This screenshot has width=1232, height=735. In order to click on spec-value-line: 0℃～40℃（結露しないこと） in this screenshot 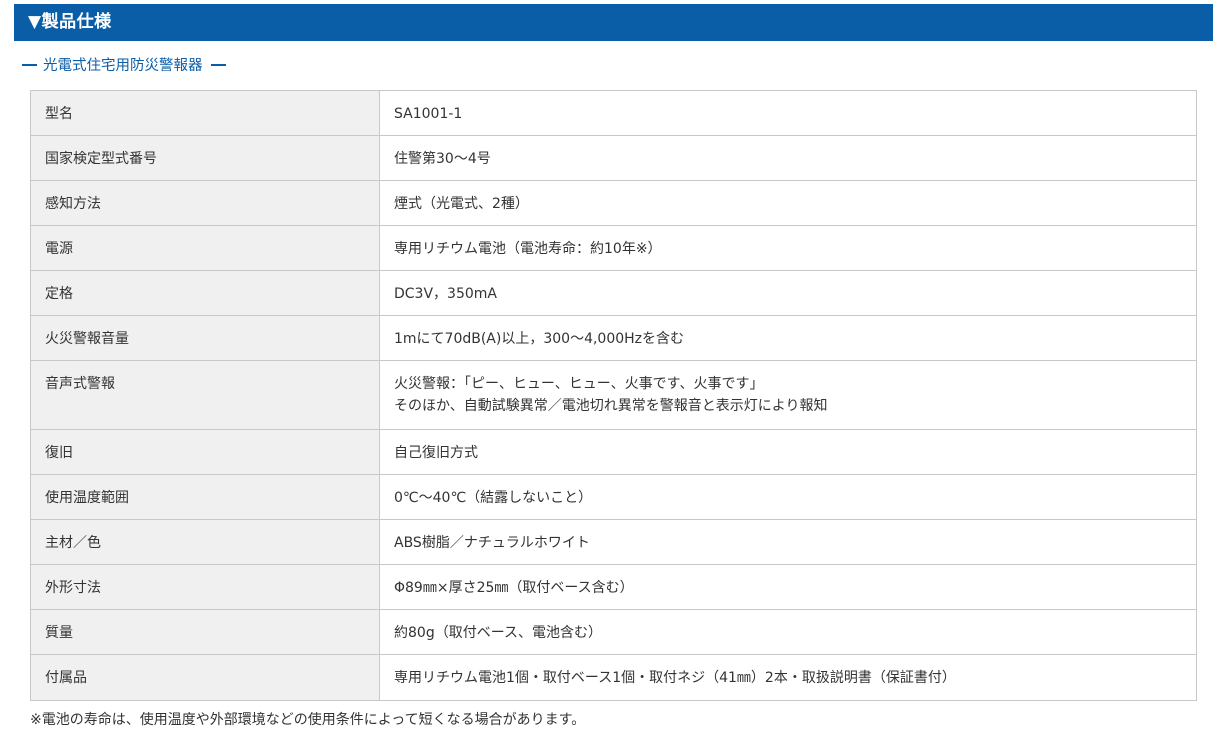, I will do `click(493, 498)`.